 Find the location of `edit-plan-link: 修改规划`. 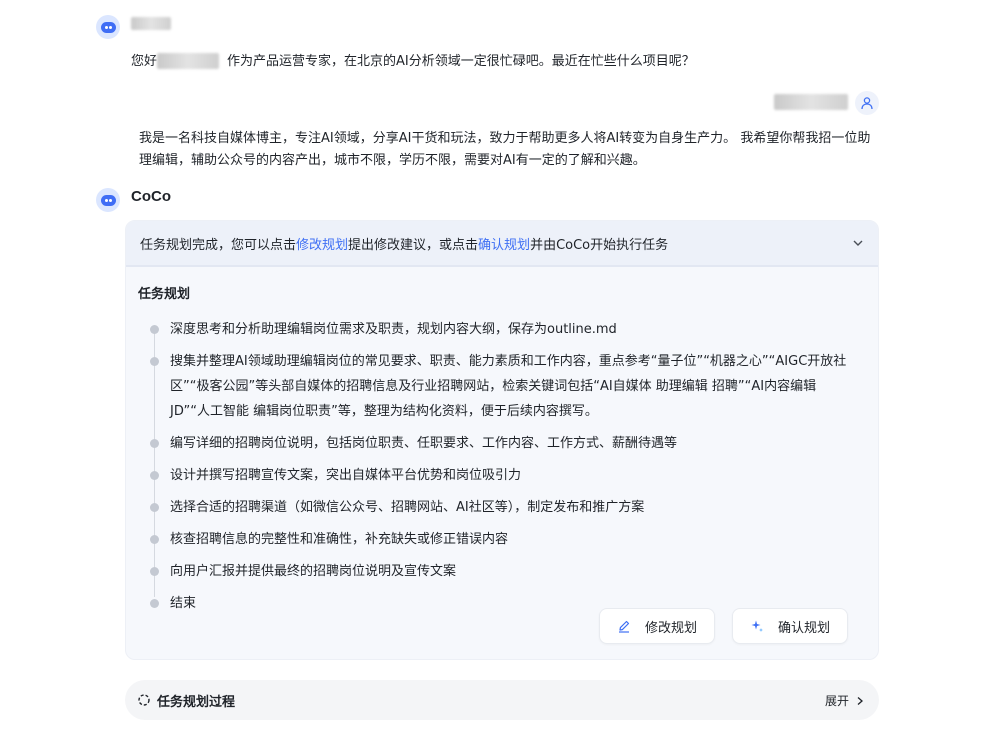

edit-plan-link: 修改规划 is located at coordinates (322, 243).